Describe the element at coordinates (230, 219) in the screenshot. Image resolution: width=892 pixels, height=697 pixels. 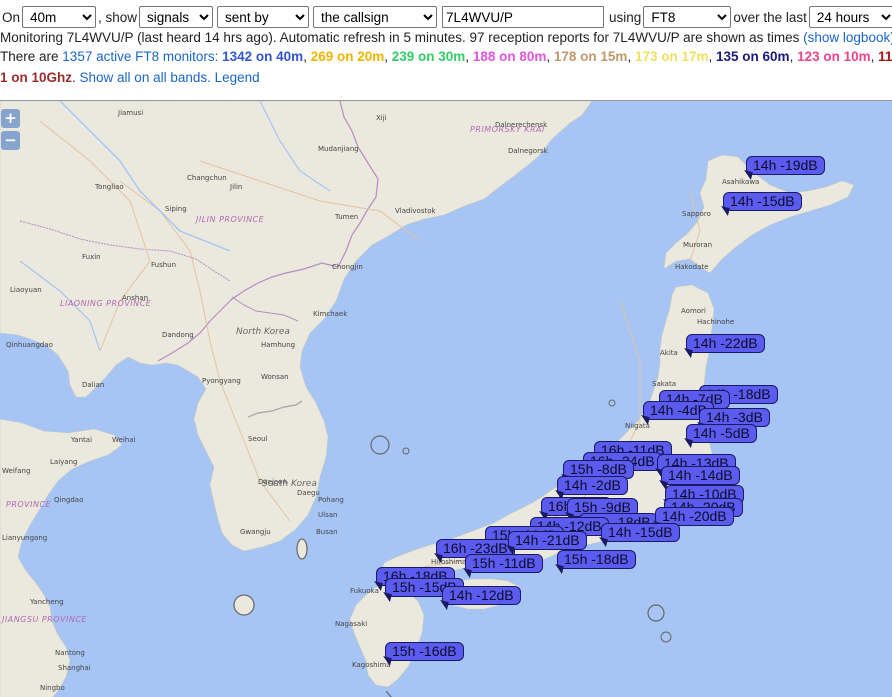
I see `region-label: JILIN PROVINCE` at that location.